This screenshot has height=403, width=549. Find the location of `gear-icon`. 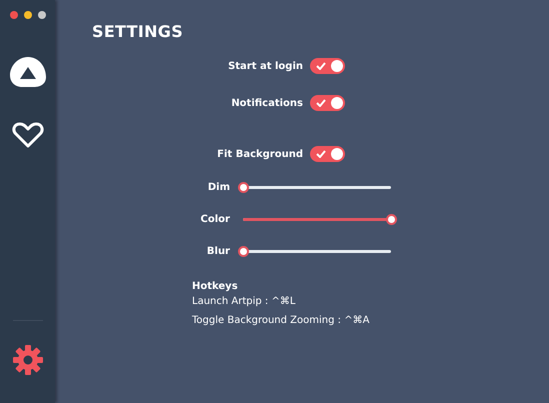

gear-icon is located at coordinates (28, 360).